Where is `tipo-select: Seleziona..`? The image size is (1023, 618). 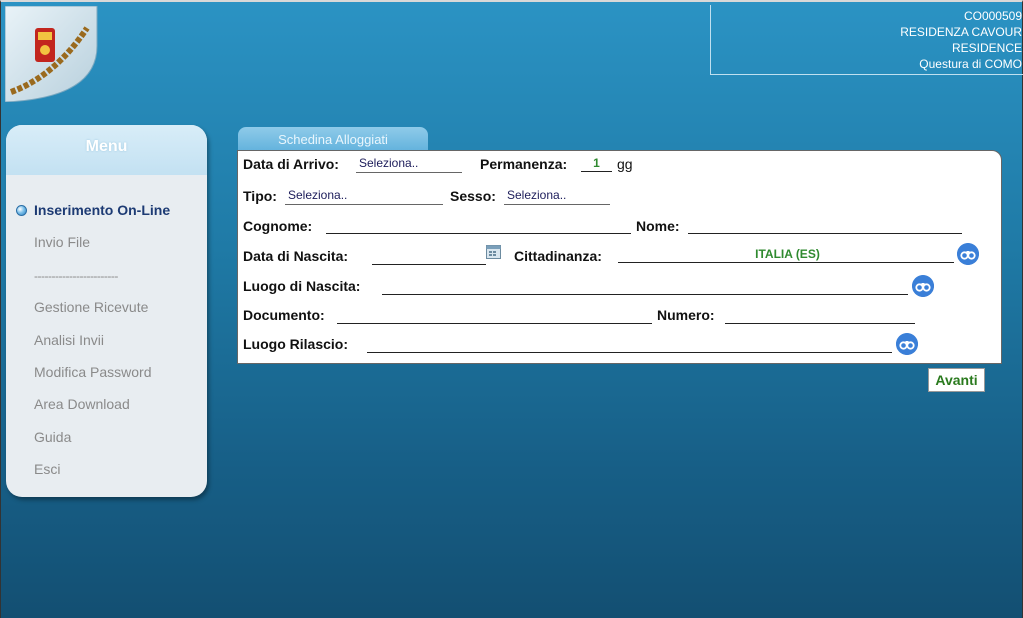
tipo-select: Seleziona.. is located at coordinates (364, 196).